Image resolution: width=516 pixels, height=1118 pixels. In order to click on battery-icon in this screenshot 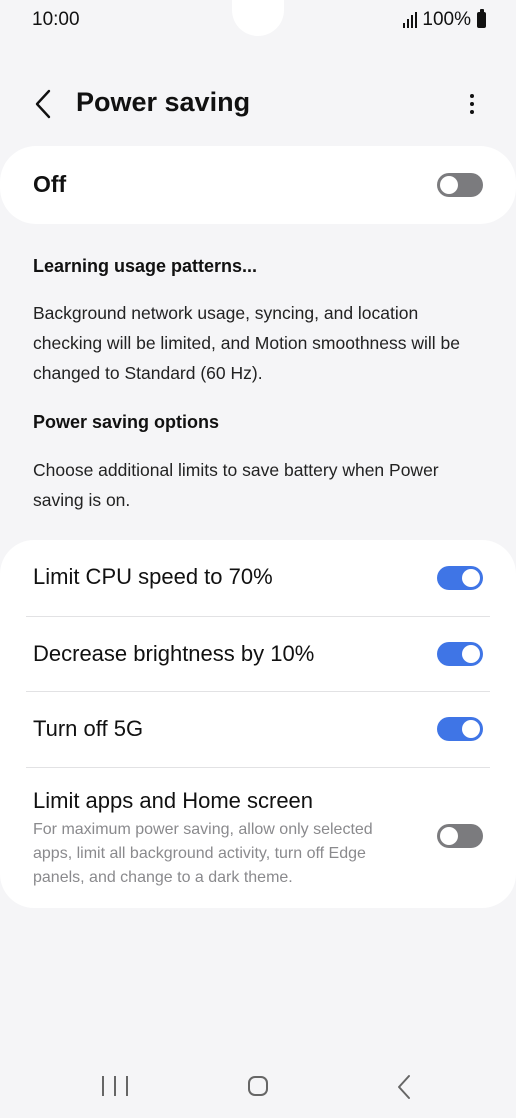, I will do `click(481, 18)`.